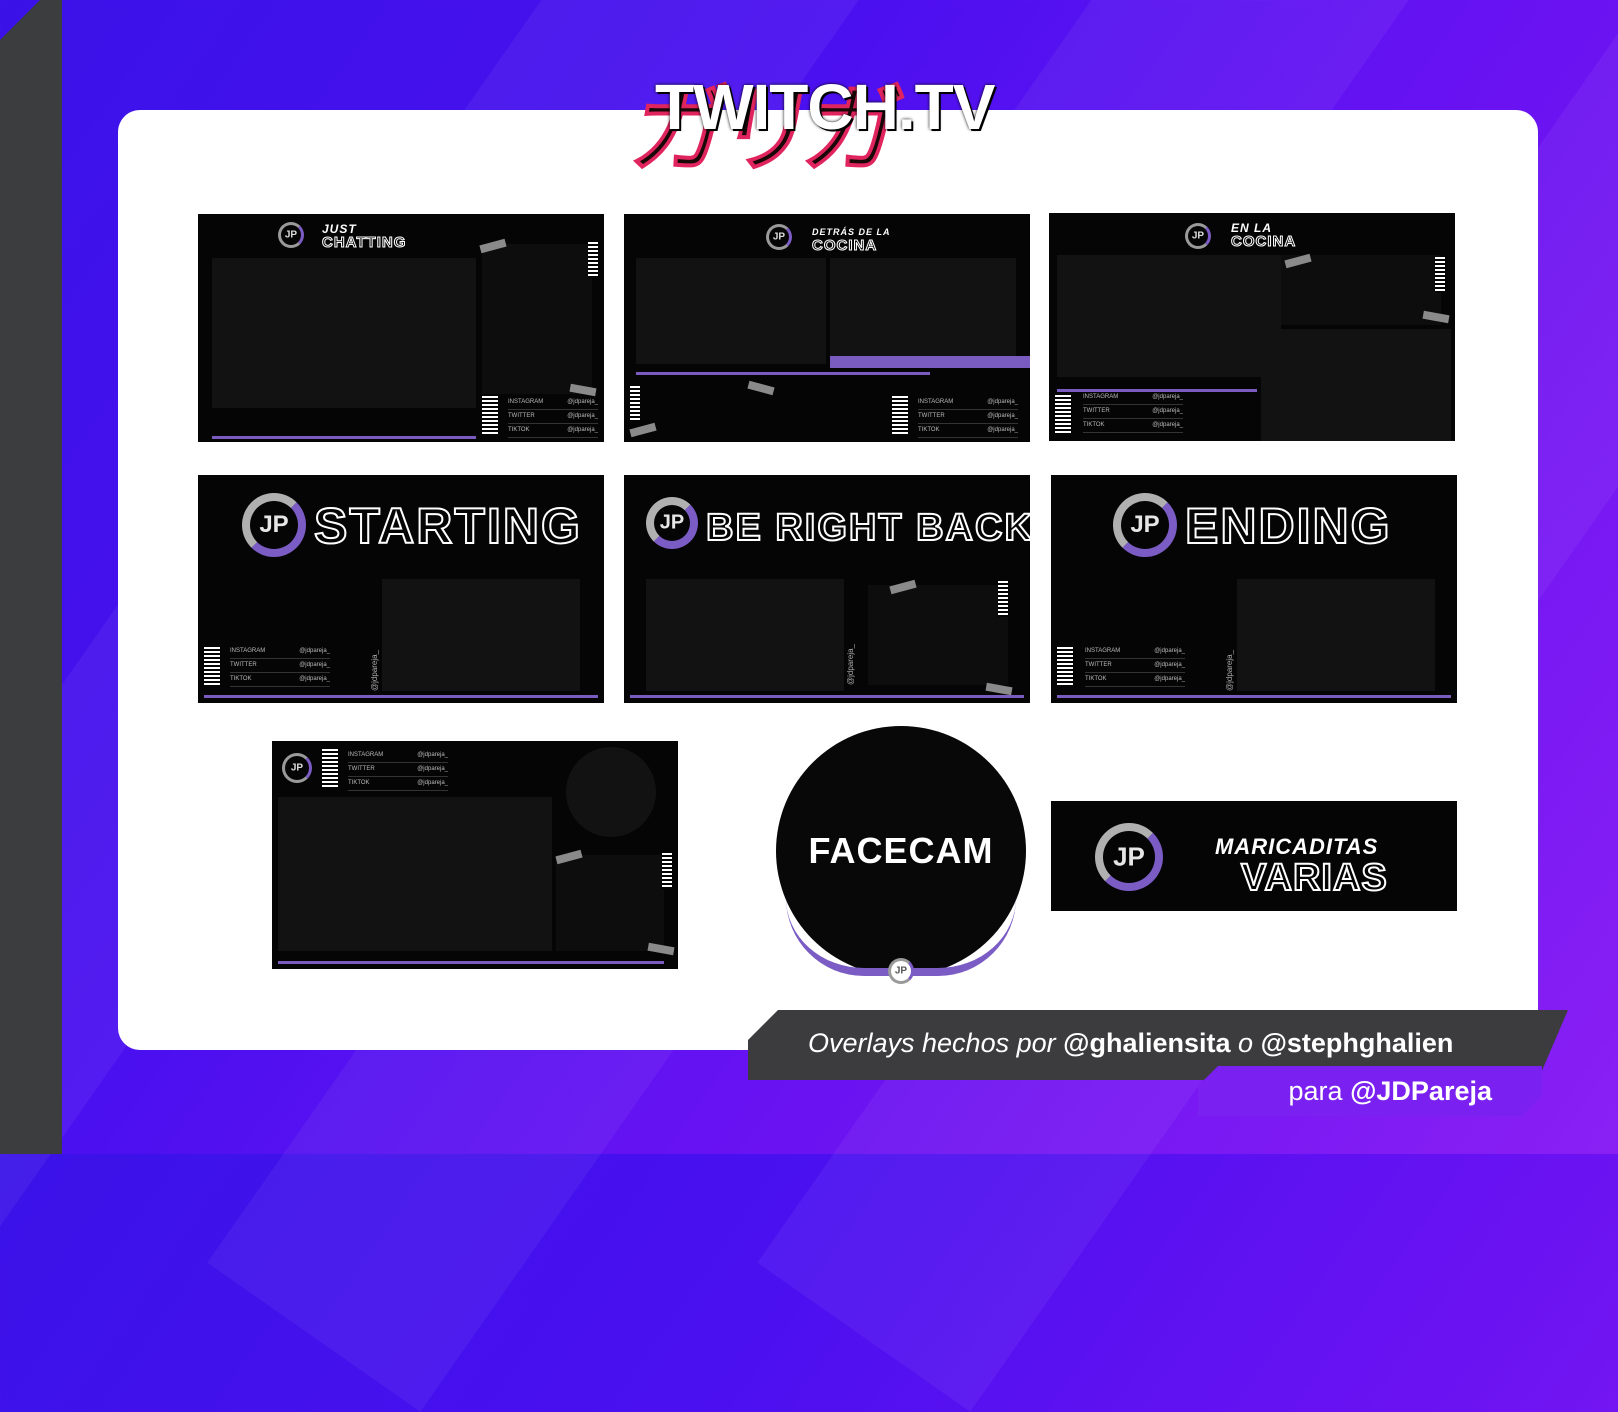  I want to click on overlay-be-right-back: JP BE RIGHT BACK @jdpareja_, so click(827, 589).